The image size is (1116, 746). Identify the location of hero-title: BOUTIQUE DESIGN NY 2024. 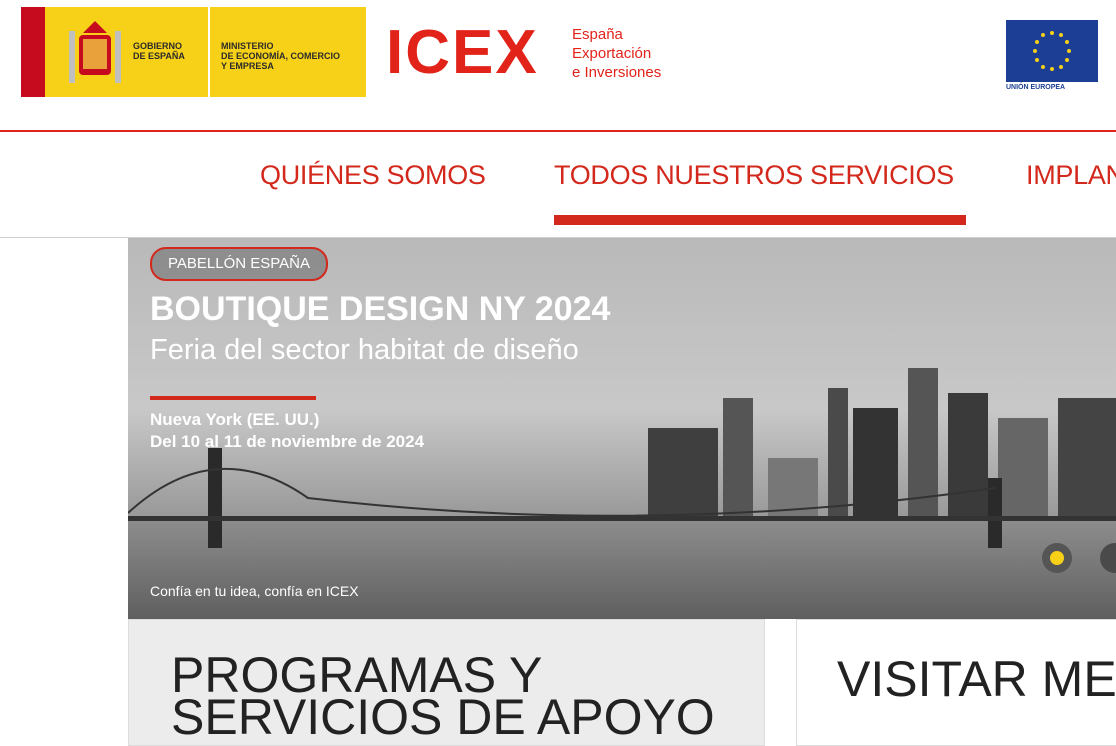
(380, 309).